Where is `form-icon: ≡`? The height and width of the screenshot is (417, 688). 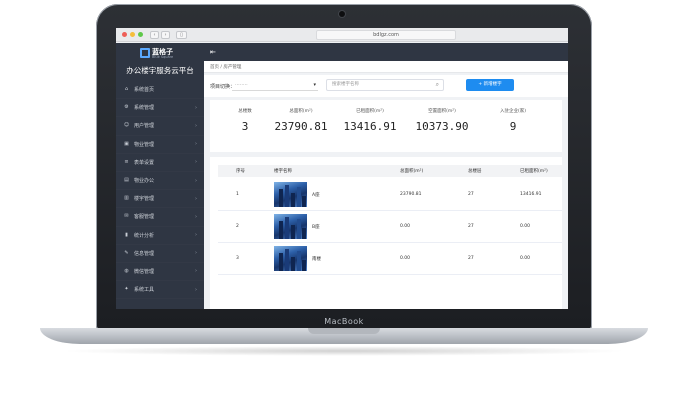 form-icon: ≡ is located at coordinates (126, 161).